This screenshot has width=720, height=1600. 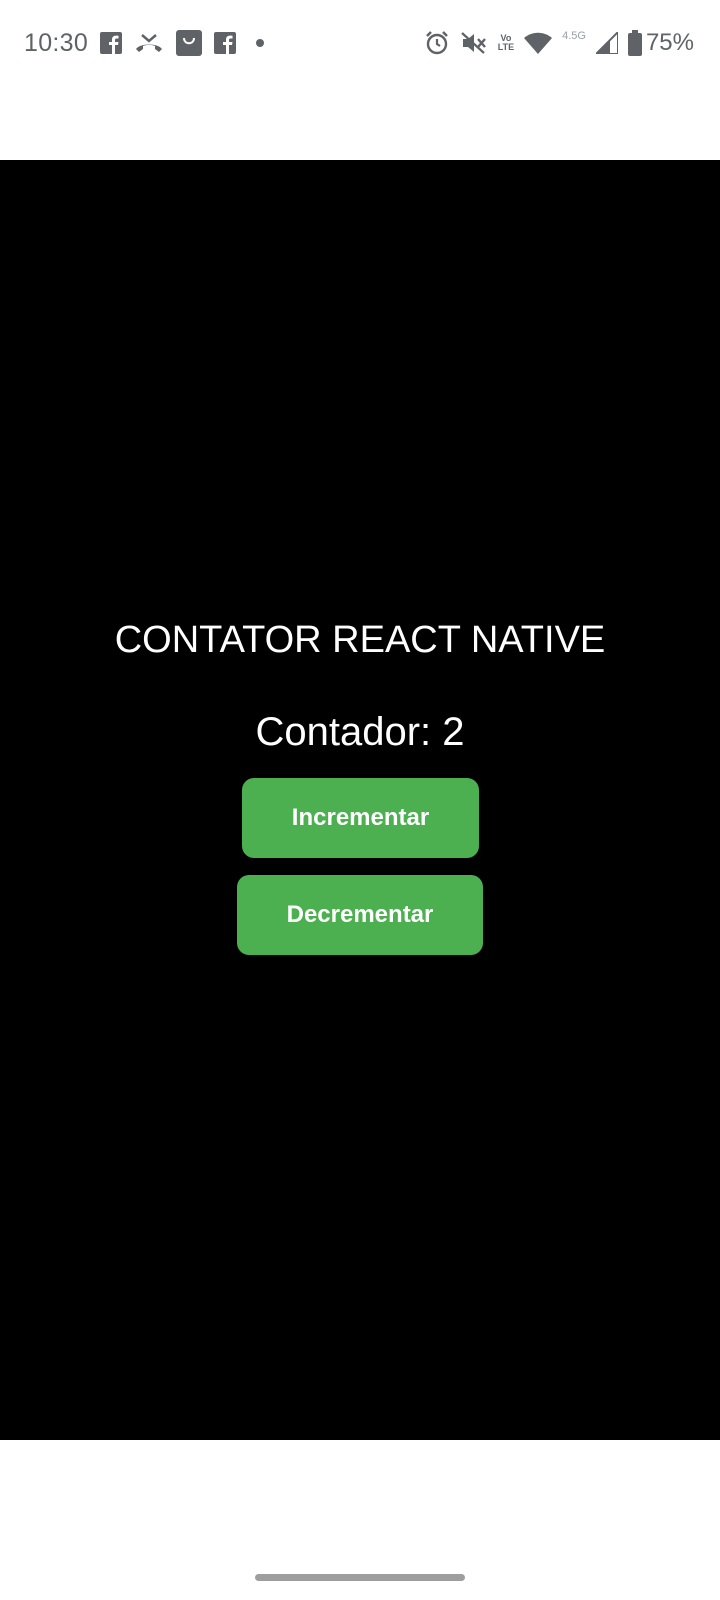 What do you see at coordinates (574, 36) in the screenshot?
I see `network-type-label: 4.5G` at bounding box center [574, 36].